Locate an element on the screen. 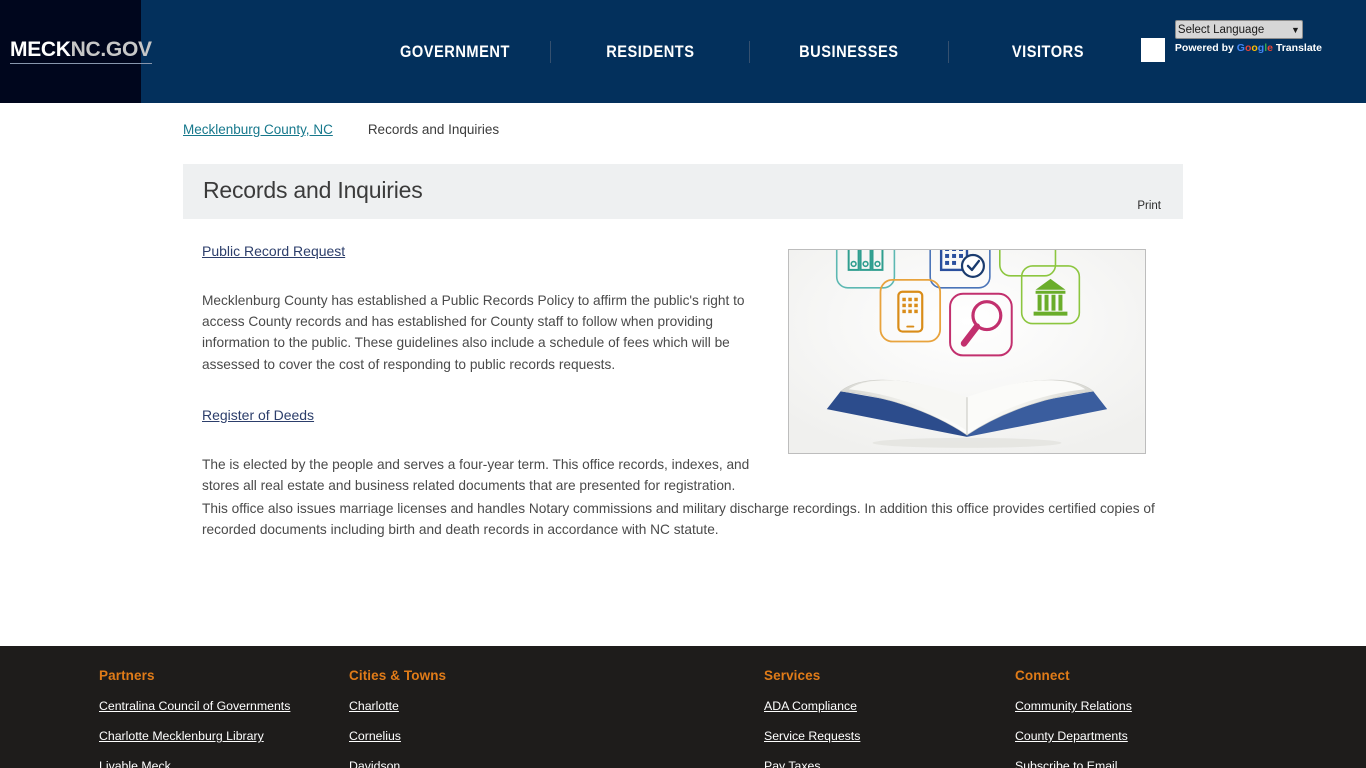 This screenshot has height=768, width=1366. hero-illustration is located at coordinates (967, 351).